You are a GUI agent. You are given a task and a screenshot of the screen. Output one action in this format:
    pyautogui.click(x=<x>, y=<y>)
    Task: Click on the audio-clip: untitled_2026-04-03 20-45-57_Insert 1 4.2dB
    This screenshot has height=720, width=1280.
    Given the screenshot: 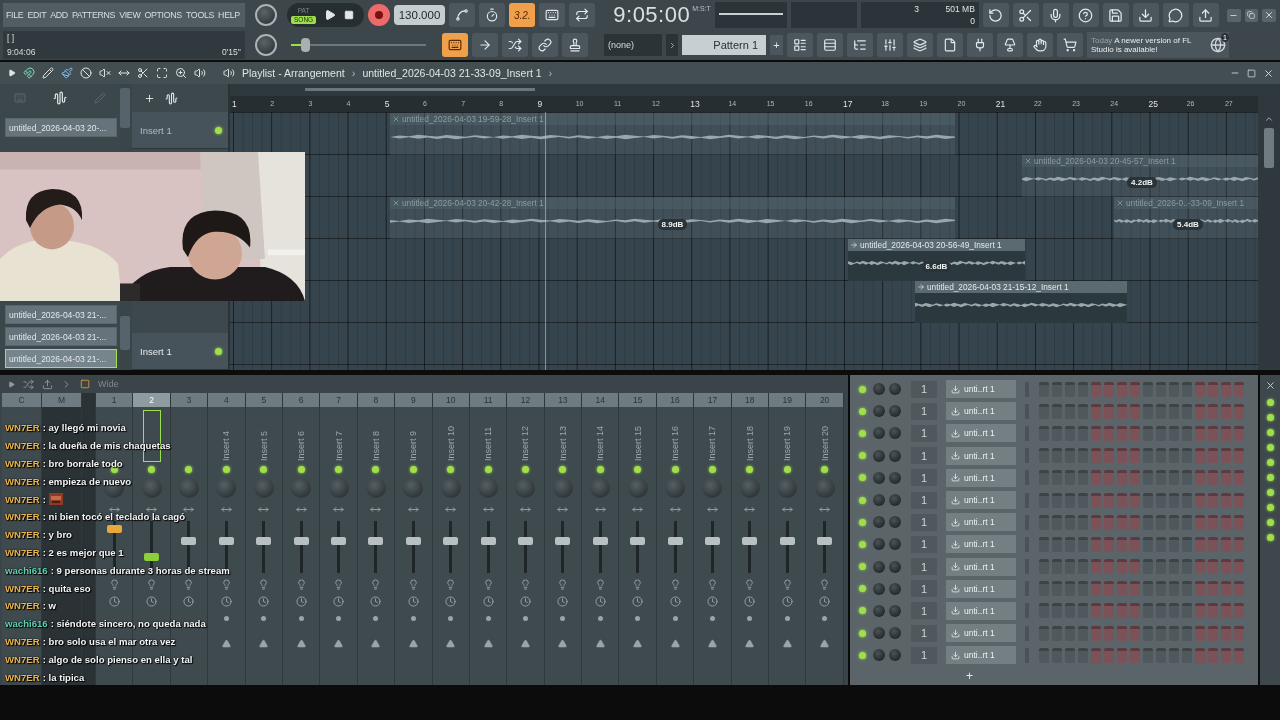 What is the action you would take?
    pyautogui.click(x=1140, y=176)
    